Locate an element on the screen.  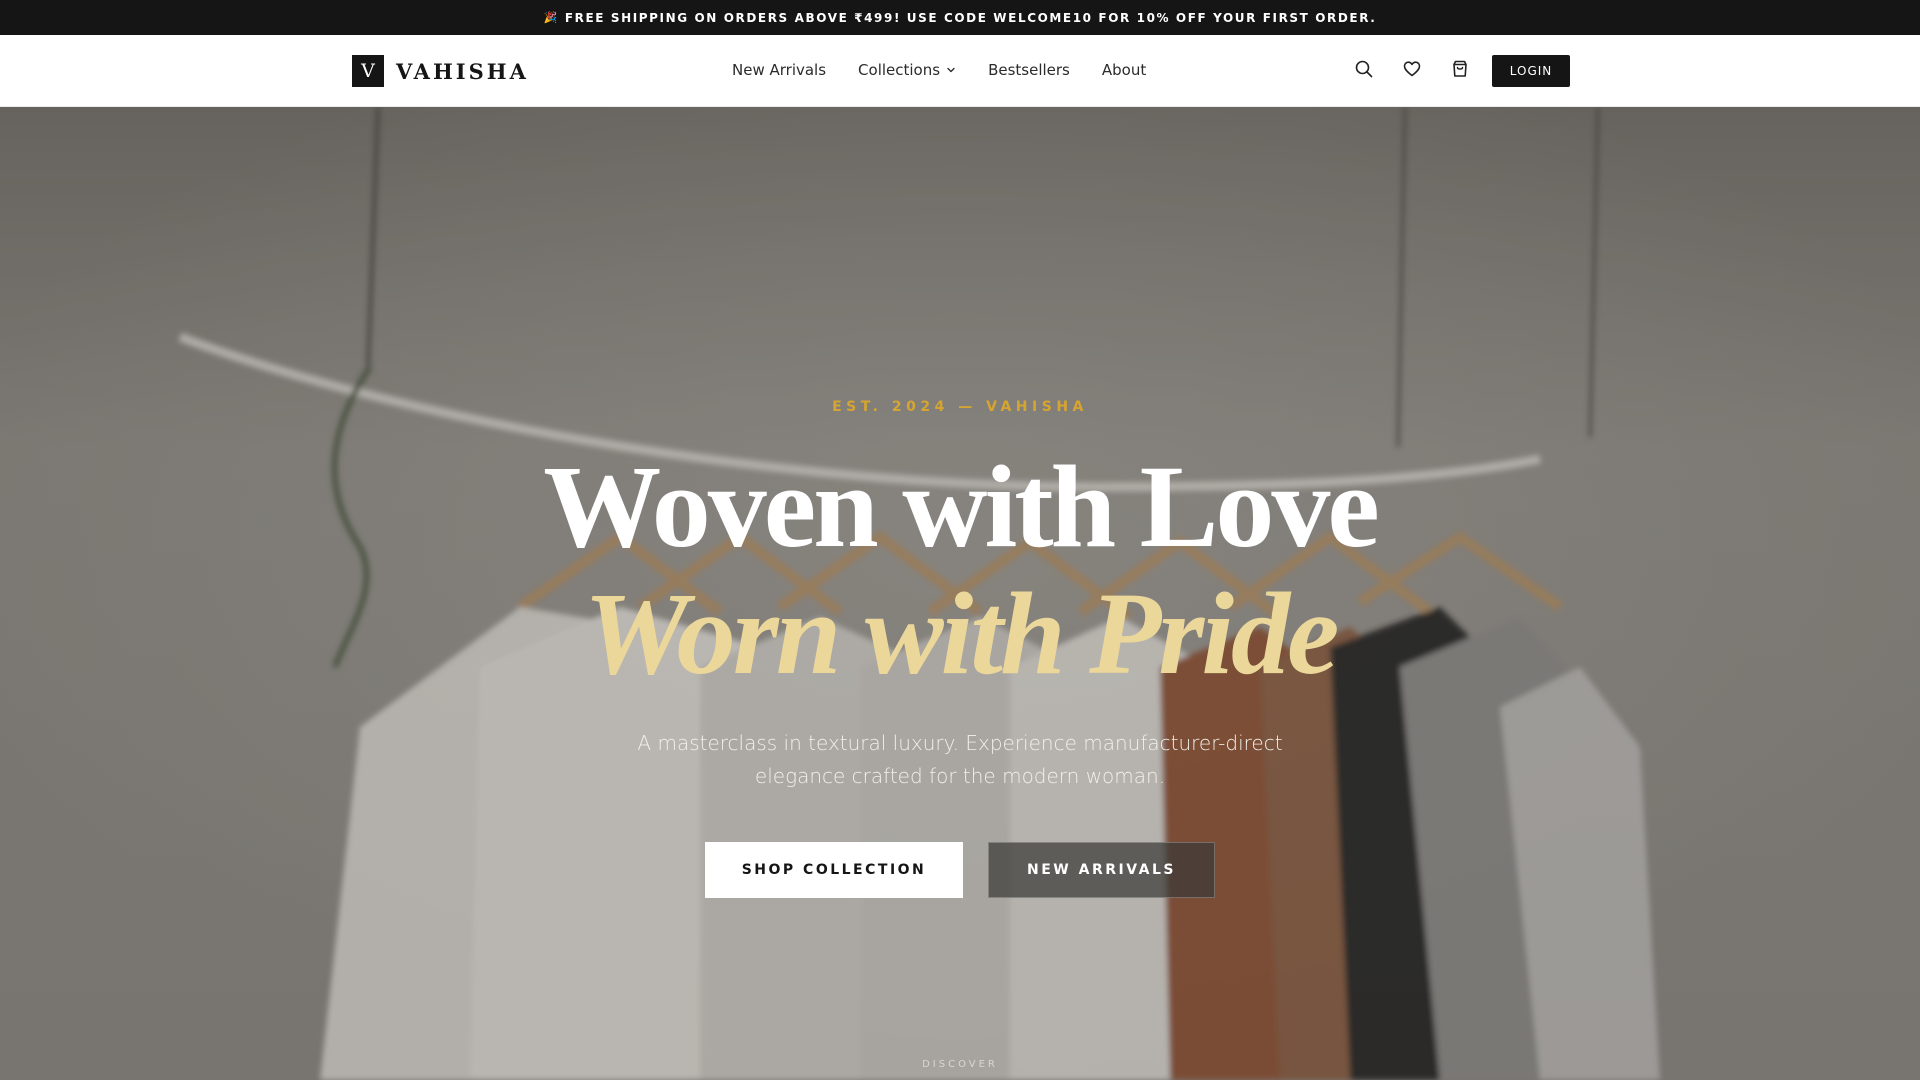
nav-item-label: About is located at coordinates (1124, 70).